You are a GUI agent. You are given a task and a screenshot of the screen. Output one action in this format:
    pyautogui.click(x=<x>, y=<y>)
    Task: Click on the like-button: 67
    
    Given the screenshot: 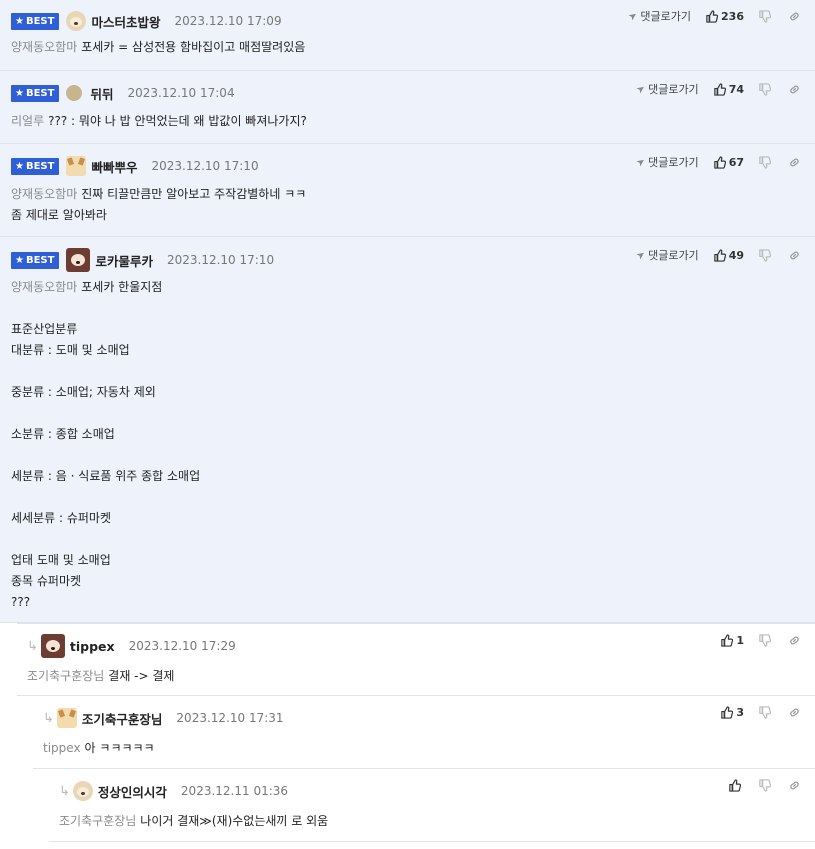 What is the action you would take?
    pyautogui.click(x=728, y=162)
    